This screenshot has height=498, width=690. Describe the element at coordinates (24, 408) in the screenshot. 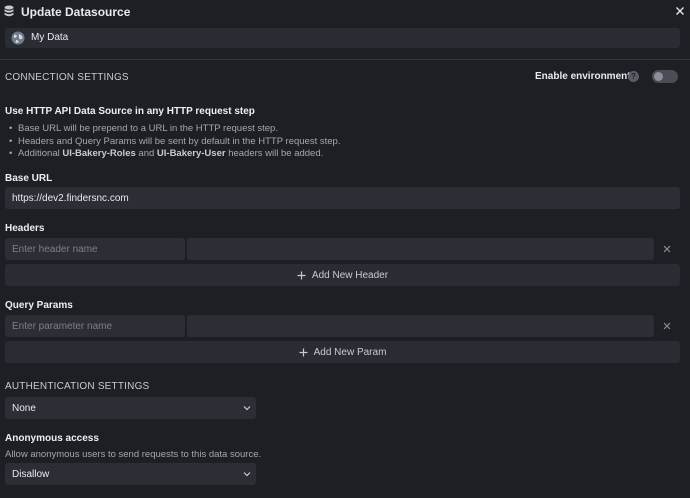

I see `authentication-selected: None` at that location.